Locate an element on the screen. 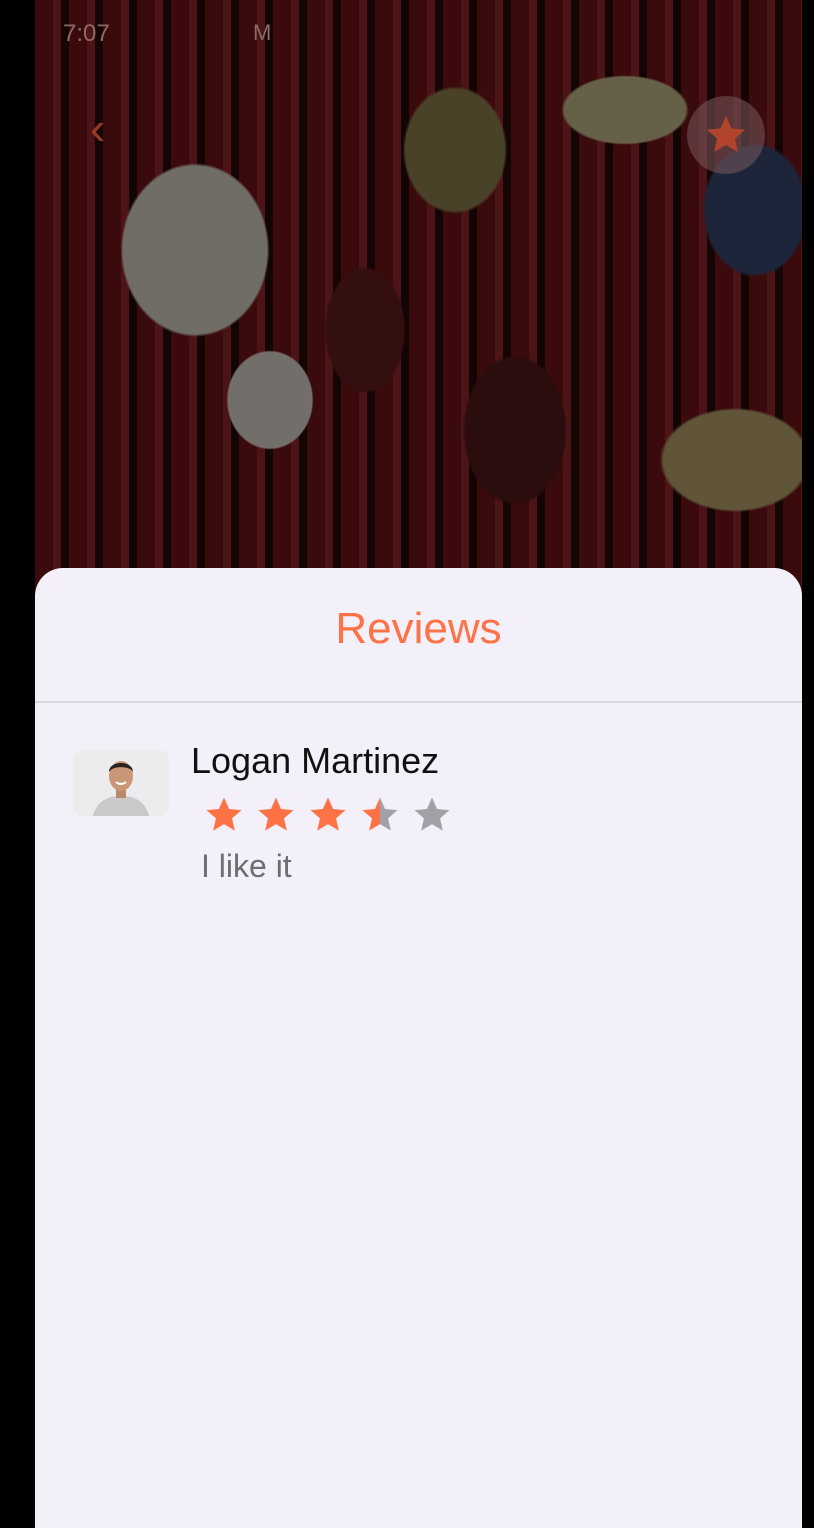 Image resolution: width=814 pixels, height=1528 pixels. star-half-icon is located at coordinates (380, 814).